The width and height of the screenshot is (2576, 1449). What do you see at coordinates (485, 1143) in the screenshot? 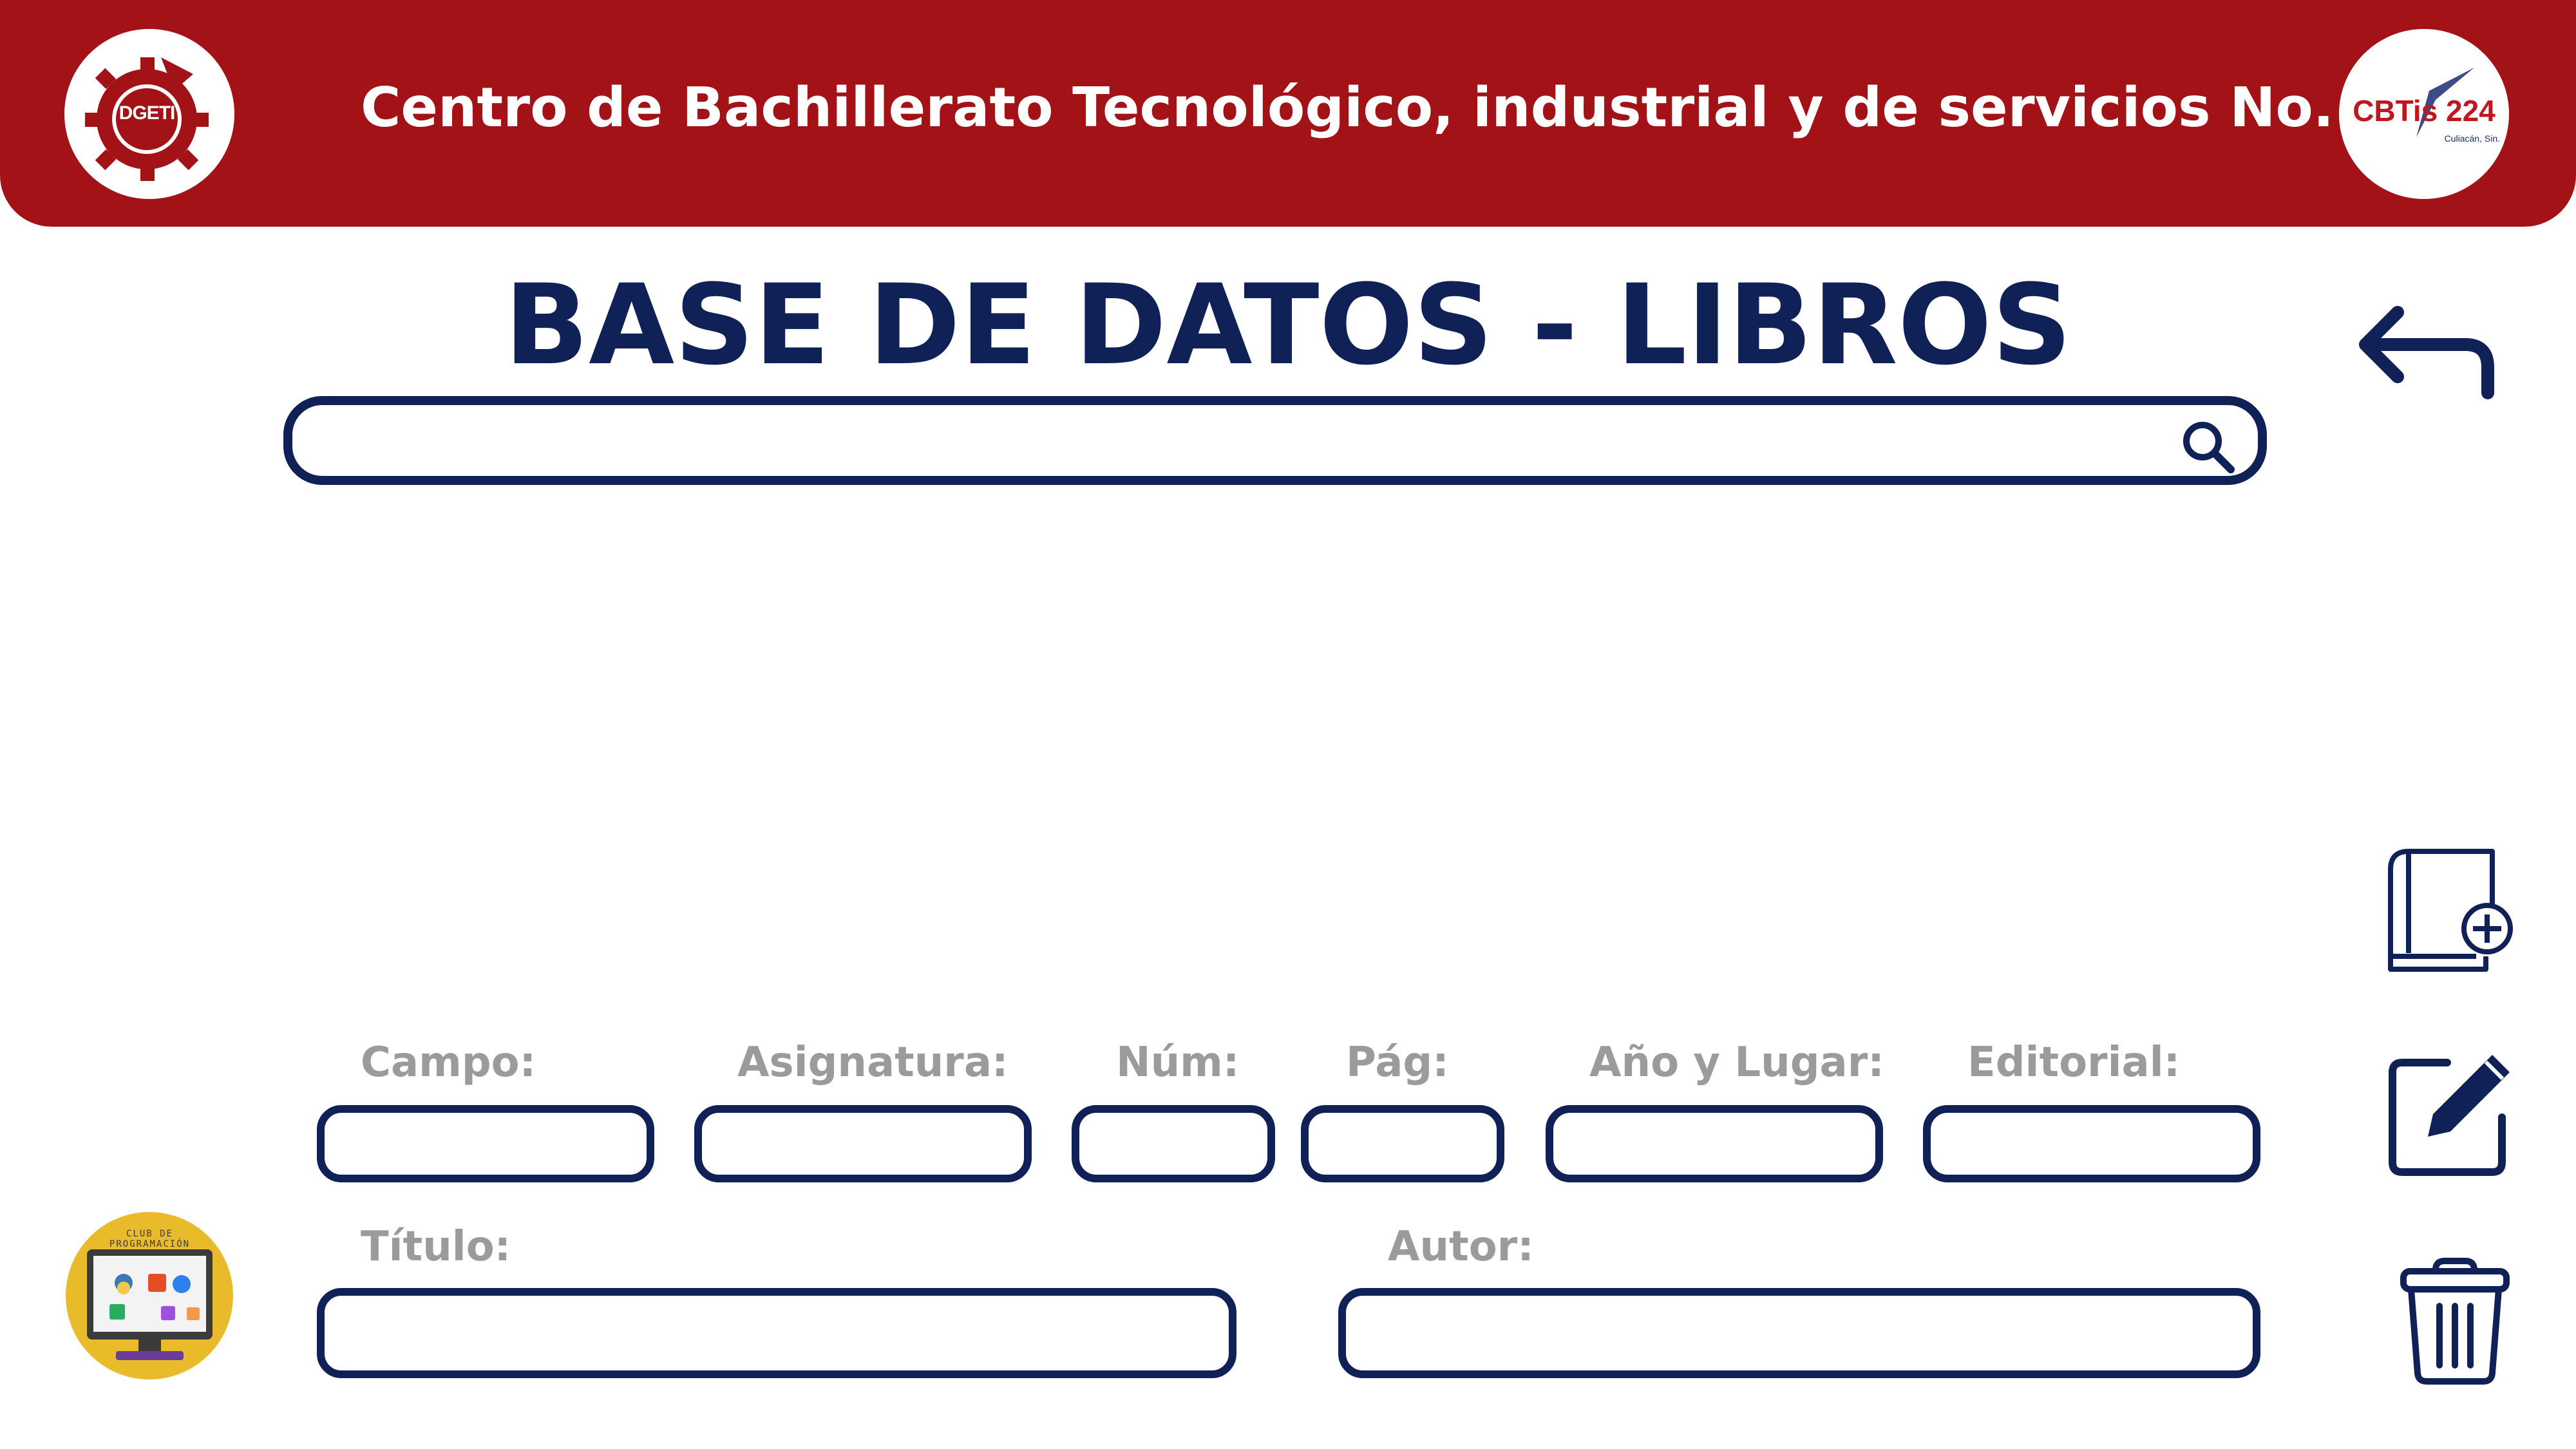
I see `campo-field` at bounding box center [485, 1143].